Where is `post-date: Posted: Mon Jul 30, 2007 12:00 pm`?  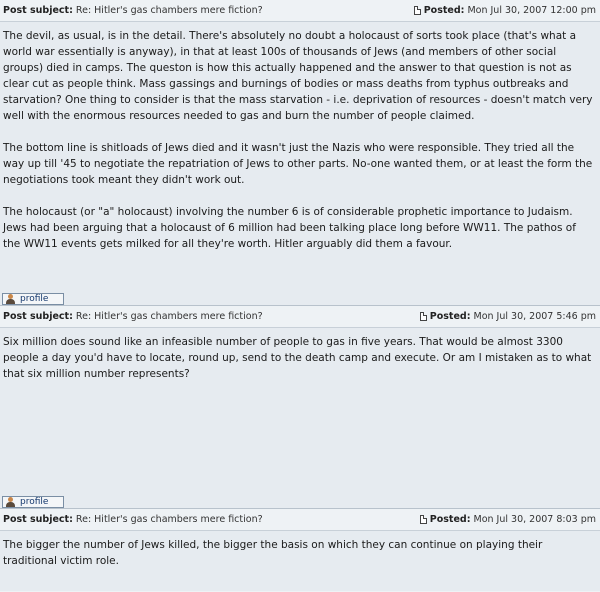
post-date: Posted: Mon Jul 30, 2007 12:00 pm is located at coordinates (504, 10).